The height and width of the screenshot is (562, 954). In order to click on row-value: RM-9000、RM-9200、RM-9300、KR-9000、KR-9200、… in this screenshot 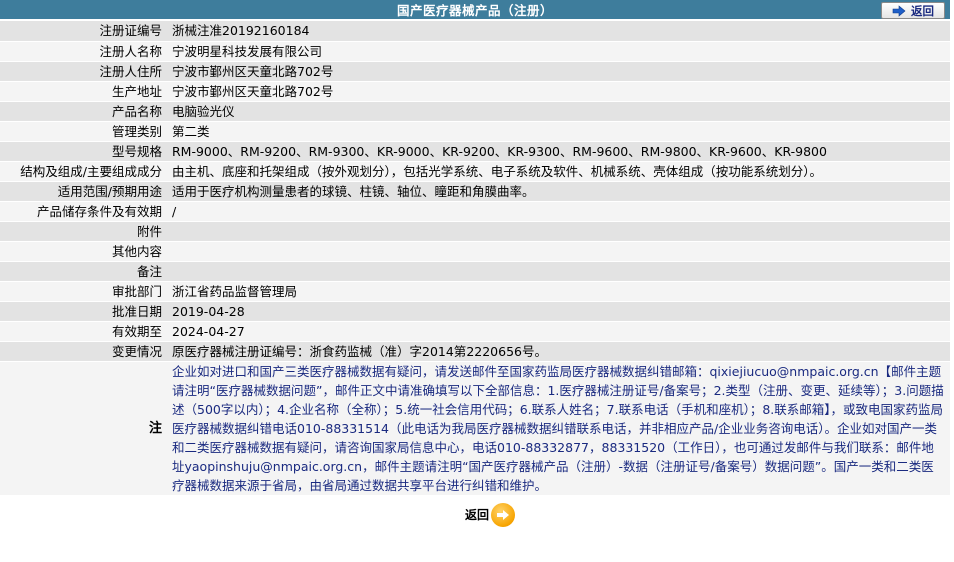, I will do `click(559, 151)`.